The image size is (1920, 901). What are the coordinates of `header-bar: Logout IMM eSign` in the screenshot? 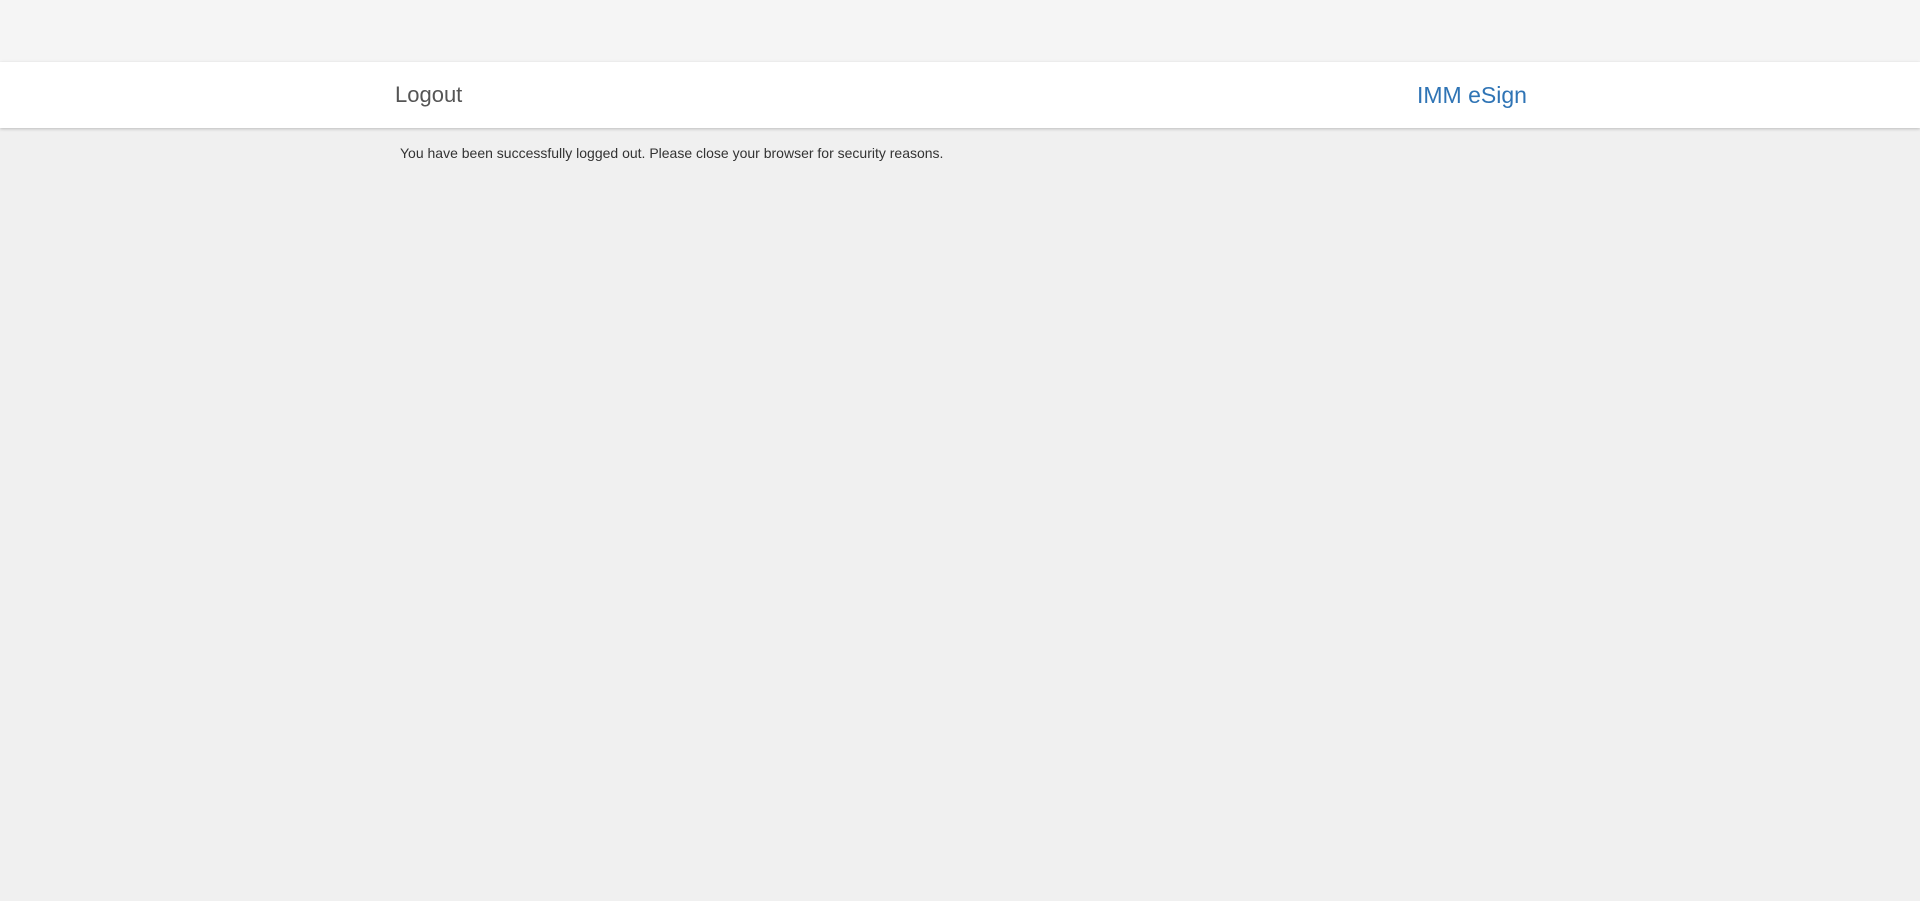 It's located at (960, 95).